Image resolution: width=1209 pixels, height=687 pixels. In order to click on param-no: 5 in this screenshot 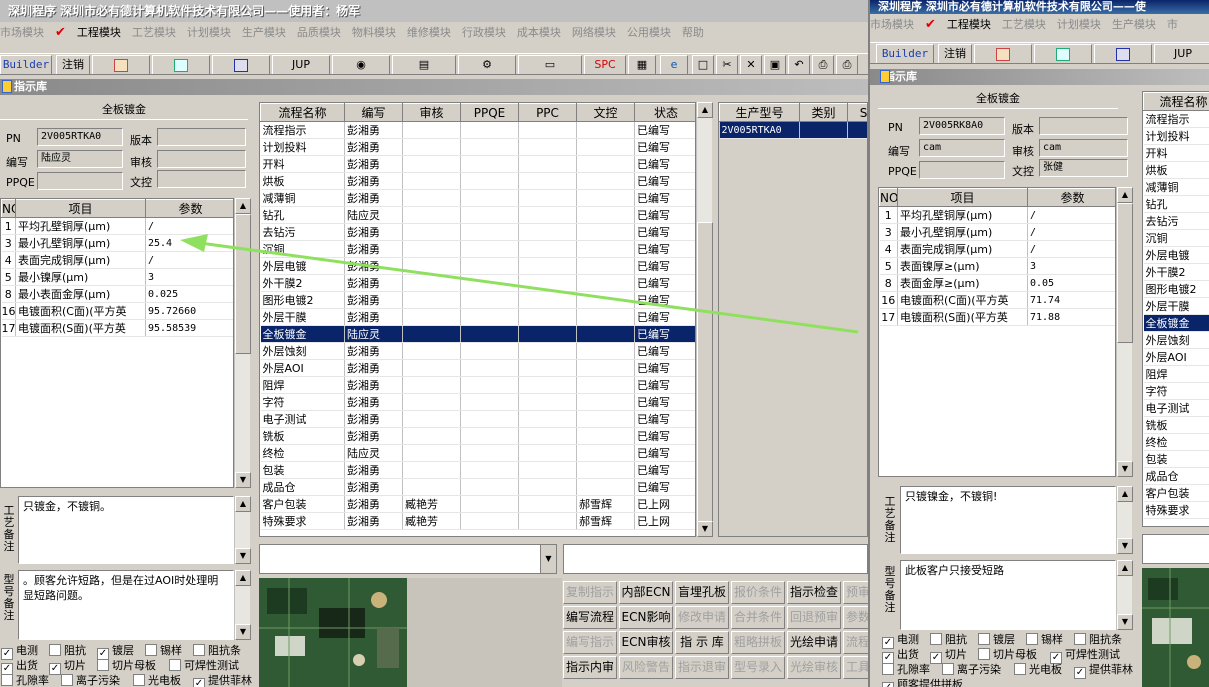, I will do `click(888, 266)`.